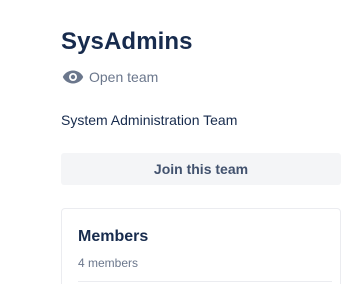 This screenshot has width=351, height=284. What do you see at coordinates (149, 120) in the screenshot?
I see `team-description: System Administration Team` at bounding box center [149, 120].